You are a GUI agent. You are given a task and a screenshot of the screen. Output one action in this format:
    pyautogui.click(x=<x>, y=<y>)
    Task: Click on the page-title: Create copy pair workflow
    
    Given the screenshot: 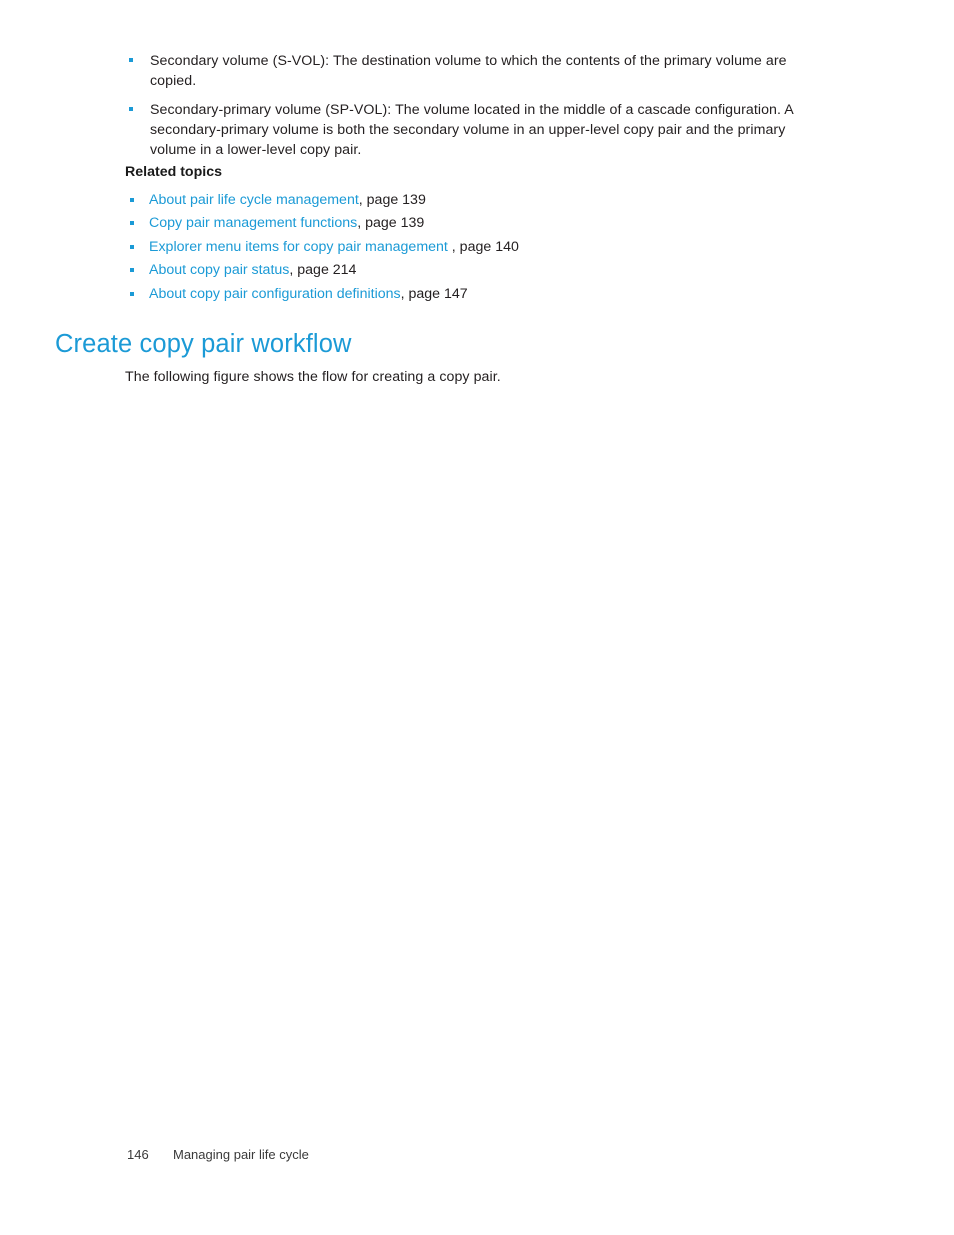 What is the action you would take?
    pyautogui.click(x=203, y=344)
    